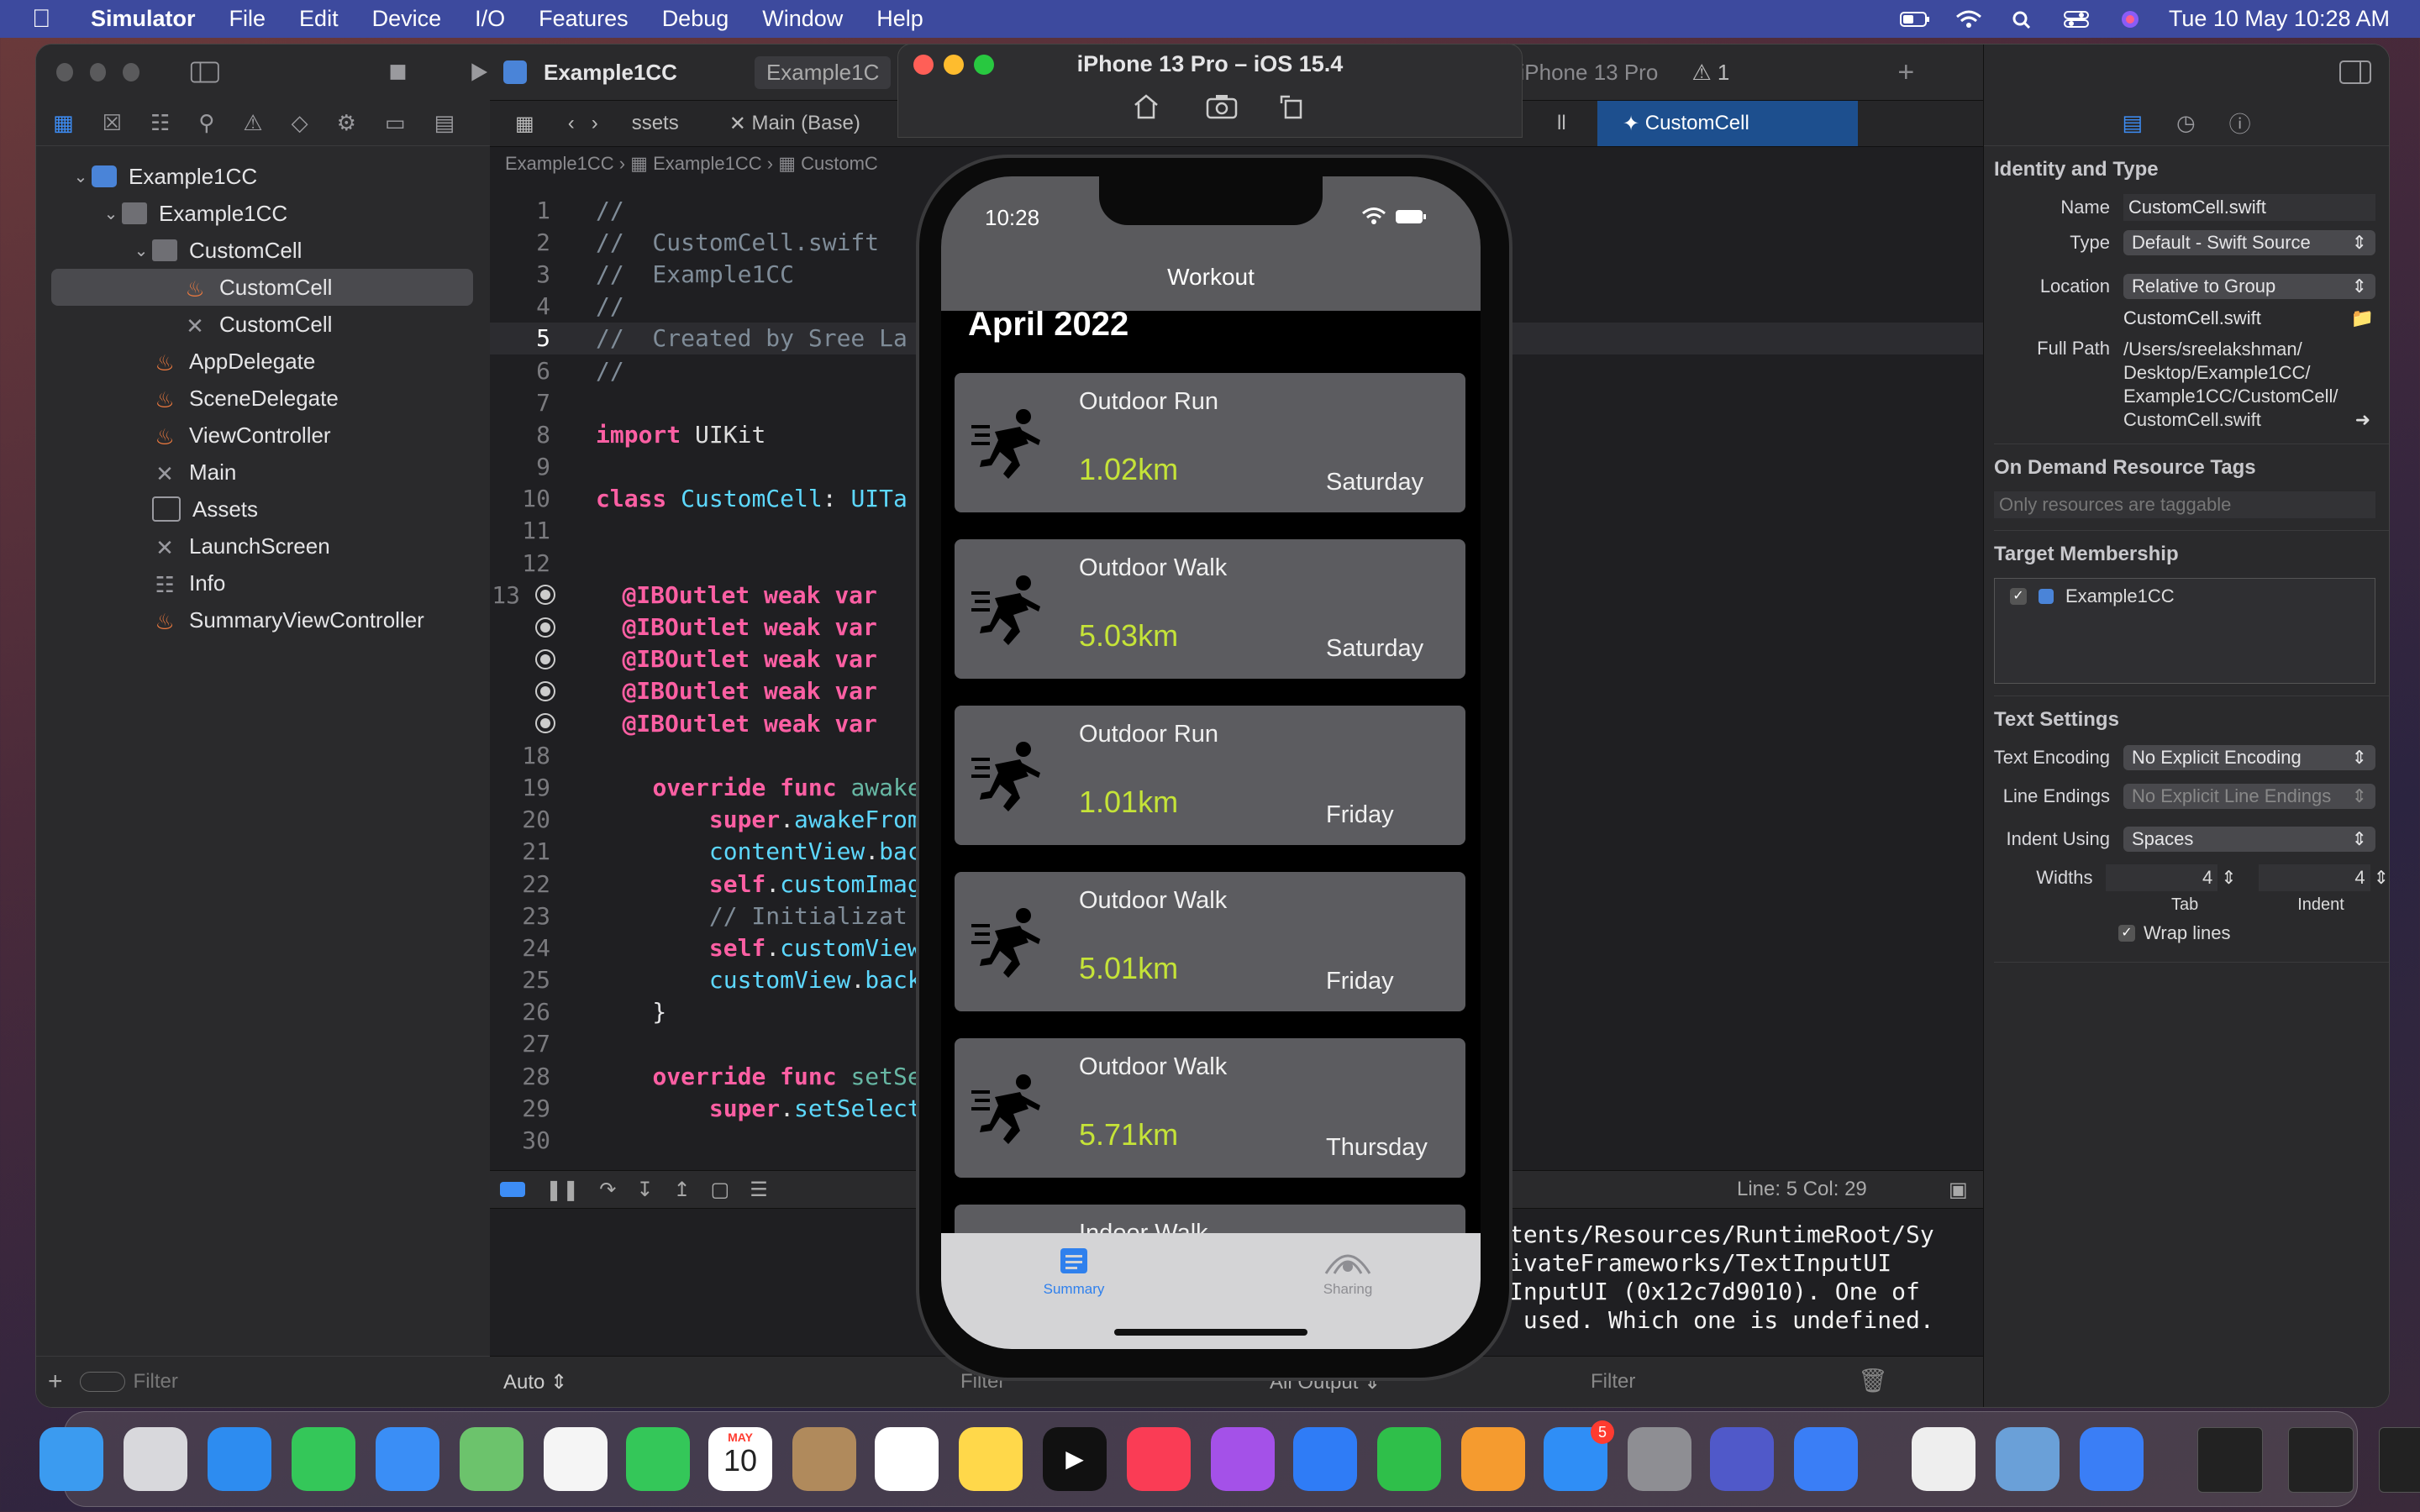 The width and height of the screenshot is (2420, 1512). I want to click on dock-preview-icon, so click(2028, 1459).